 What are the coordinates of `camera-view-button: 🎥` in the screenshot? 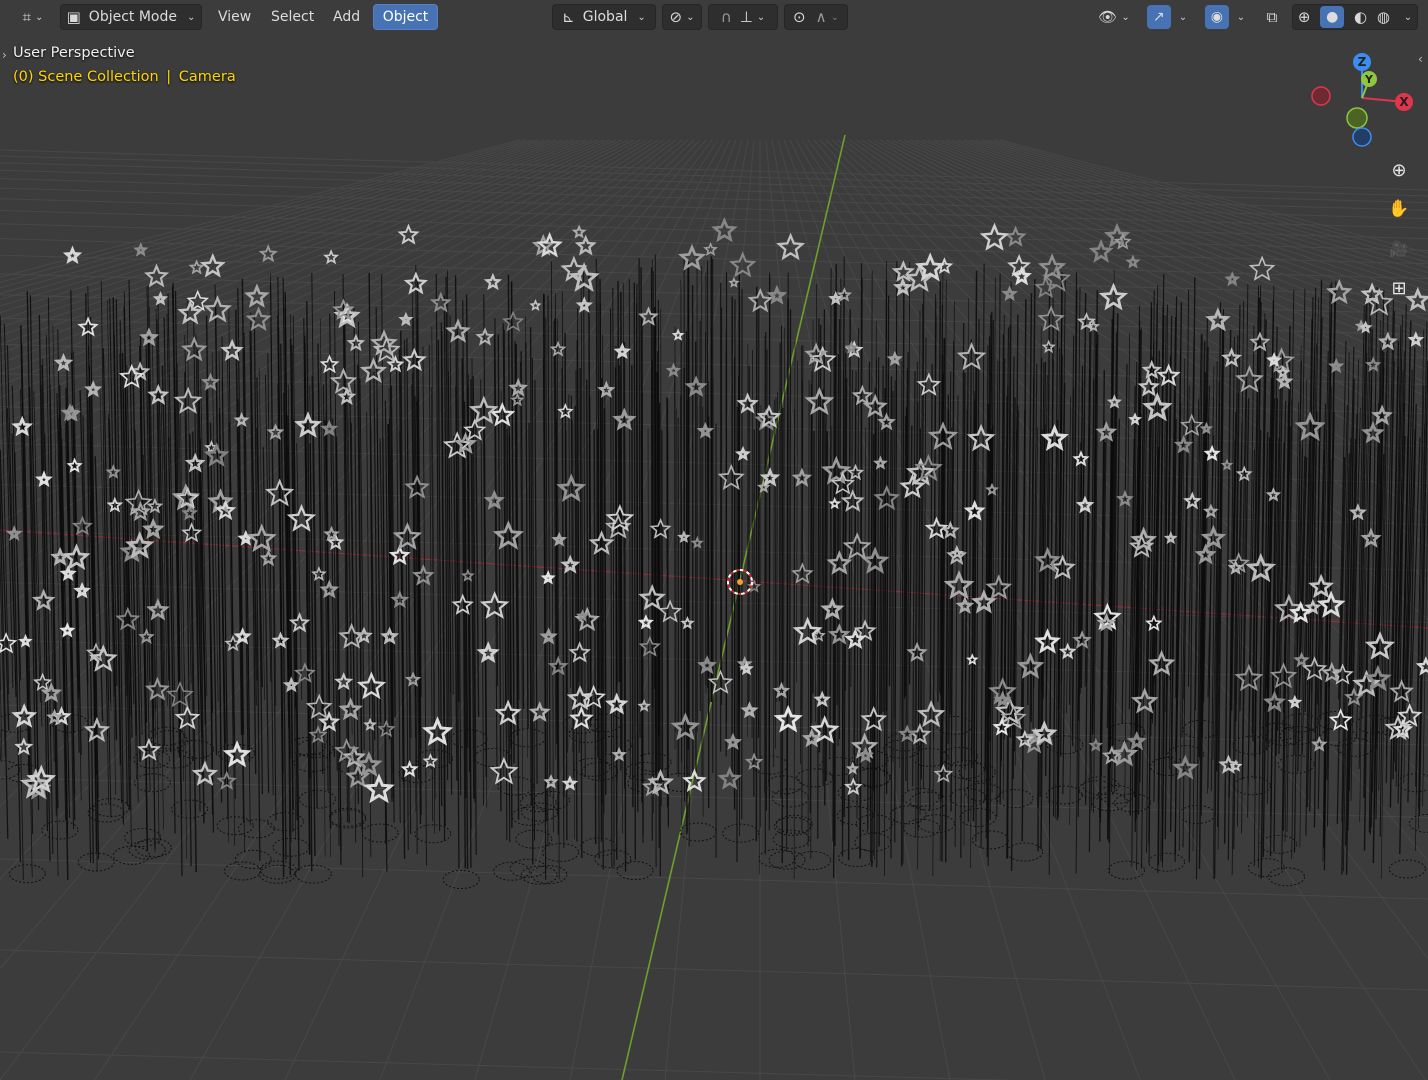 It's located at (1399, 249).